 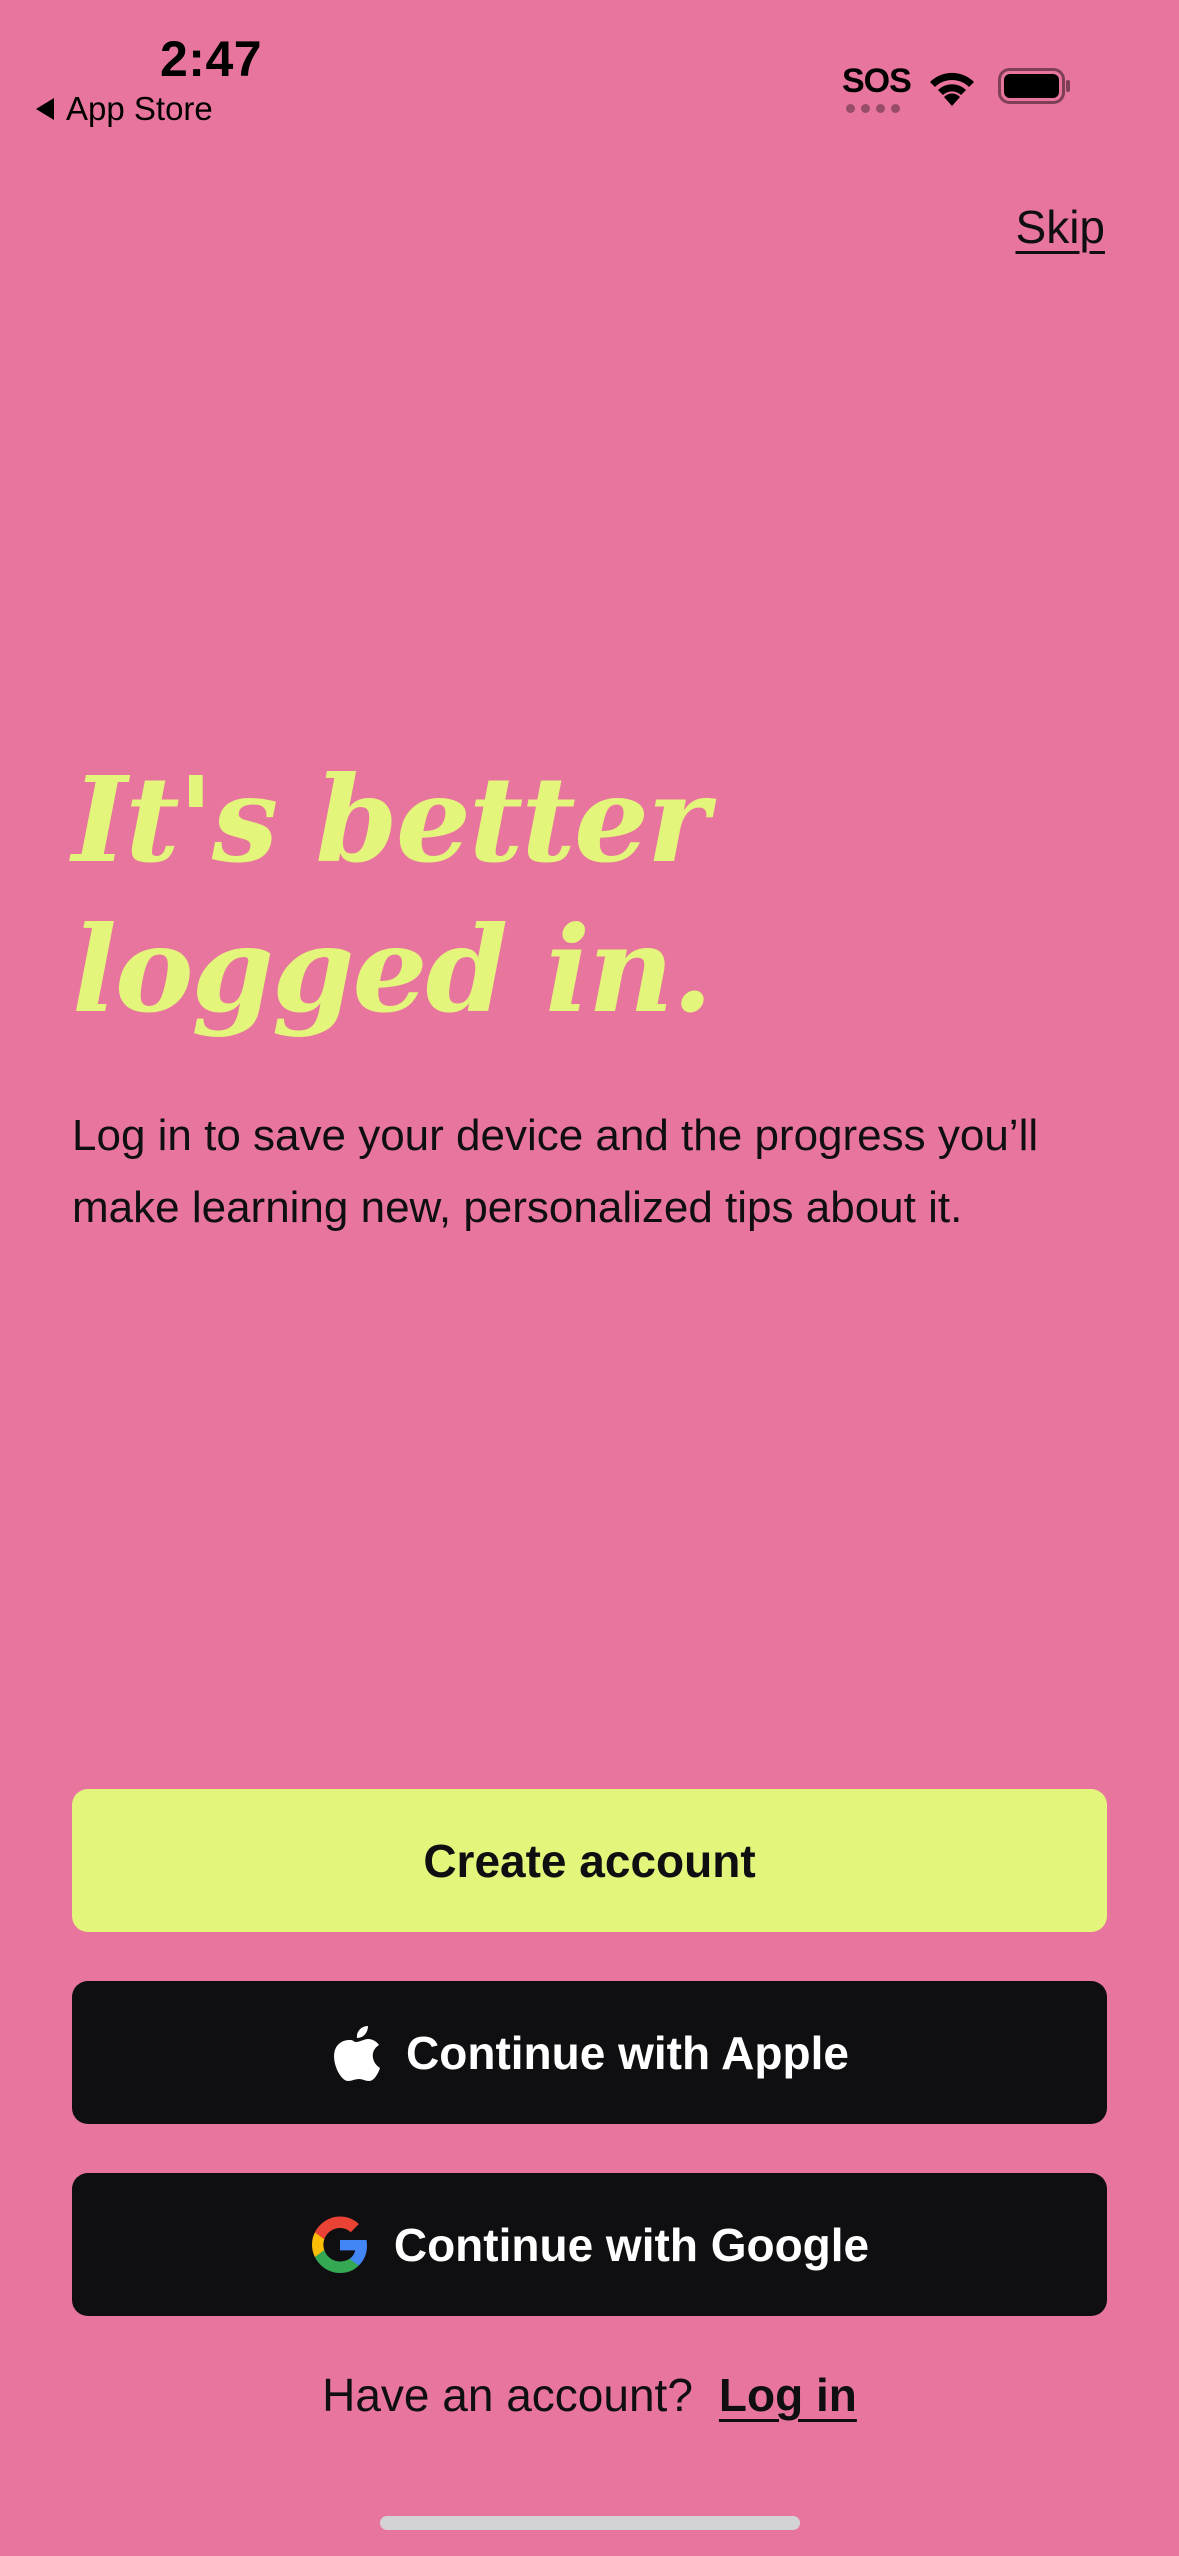 I want to click on back-app-label: App Store, so click(x=139, y=108).